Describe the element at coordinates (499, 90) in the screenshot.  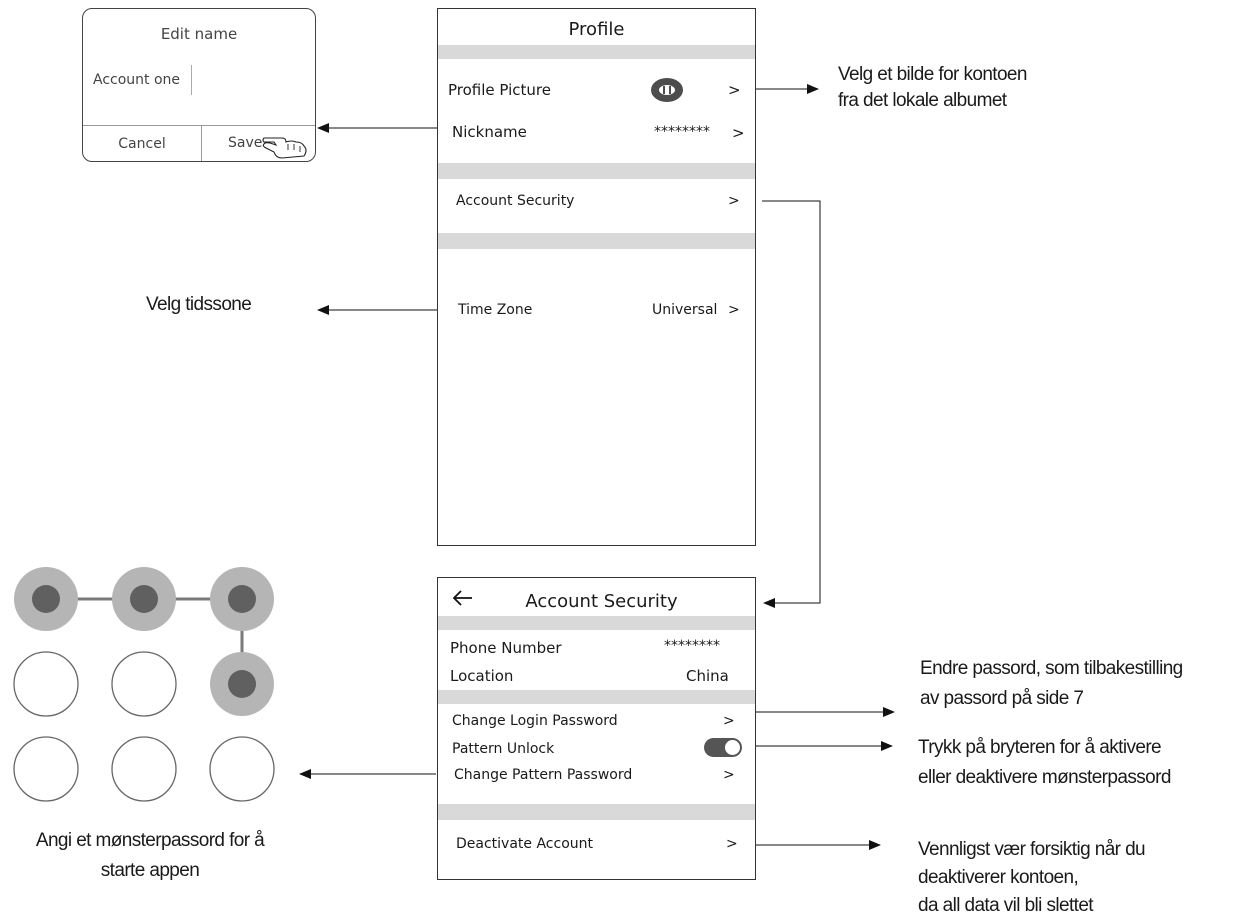
I see `profile-picture-label: Profile Picture` at that location.